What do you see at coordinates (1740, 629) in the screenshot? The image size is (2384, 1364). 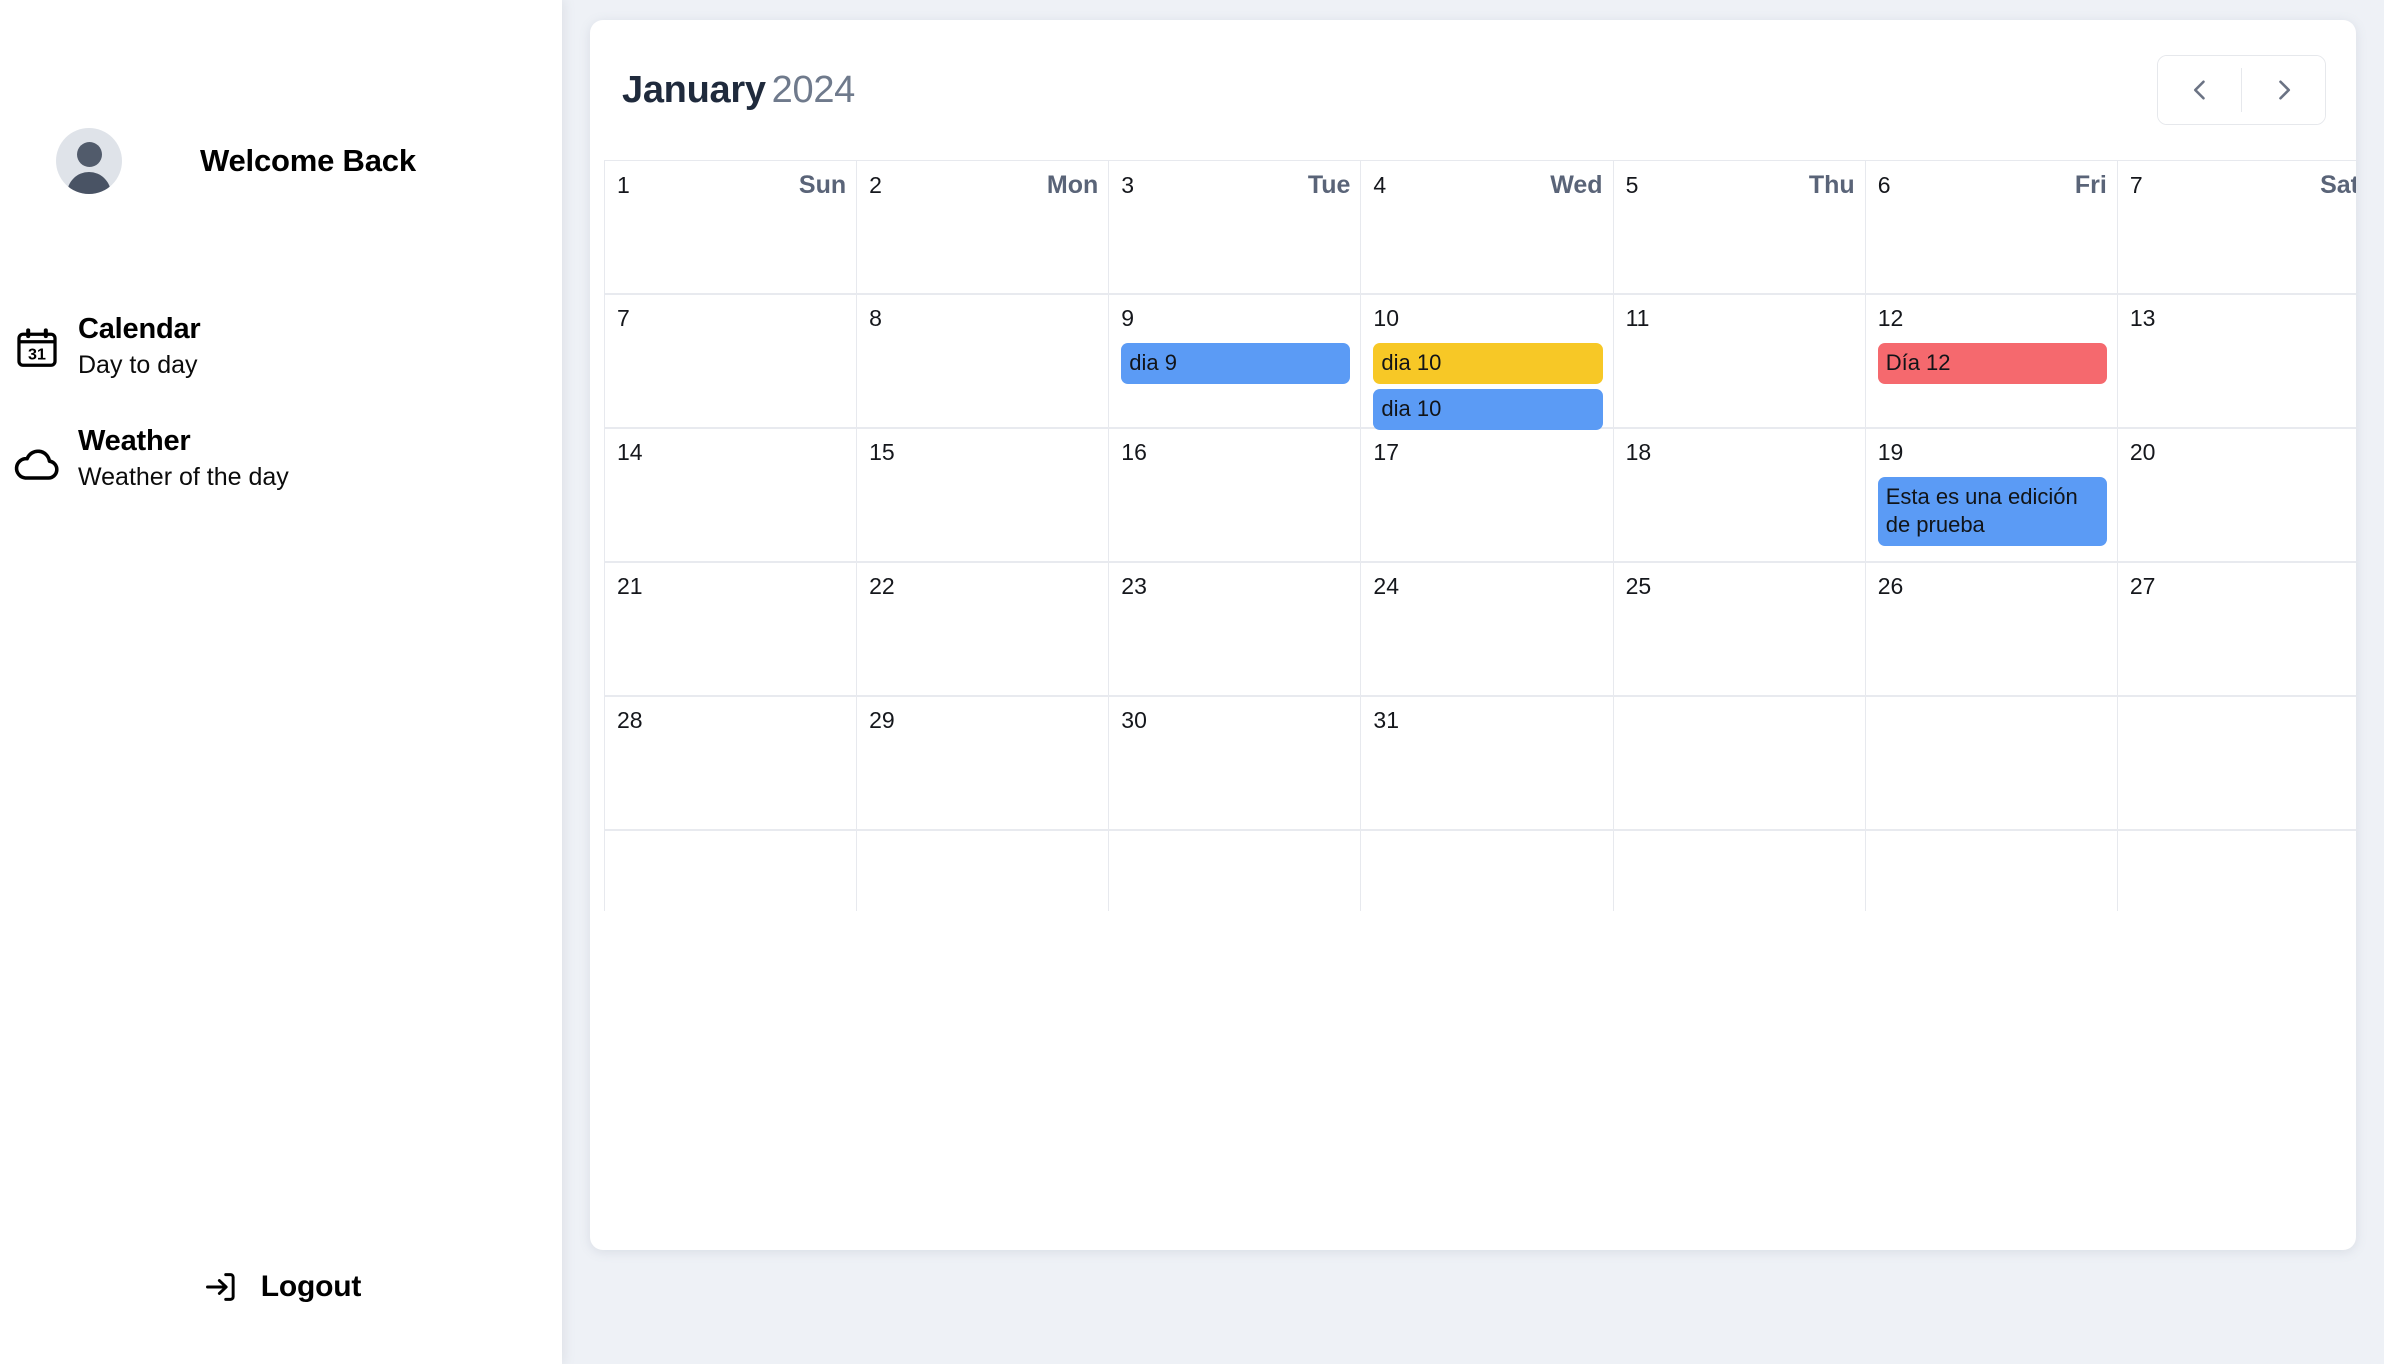 I see `calendar-day-cell: 25` at bounding box center [1740, 629].